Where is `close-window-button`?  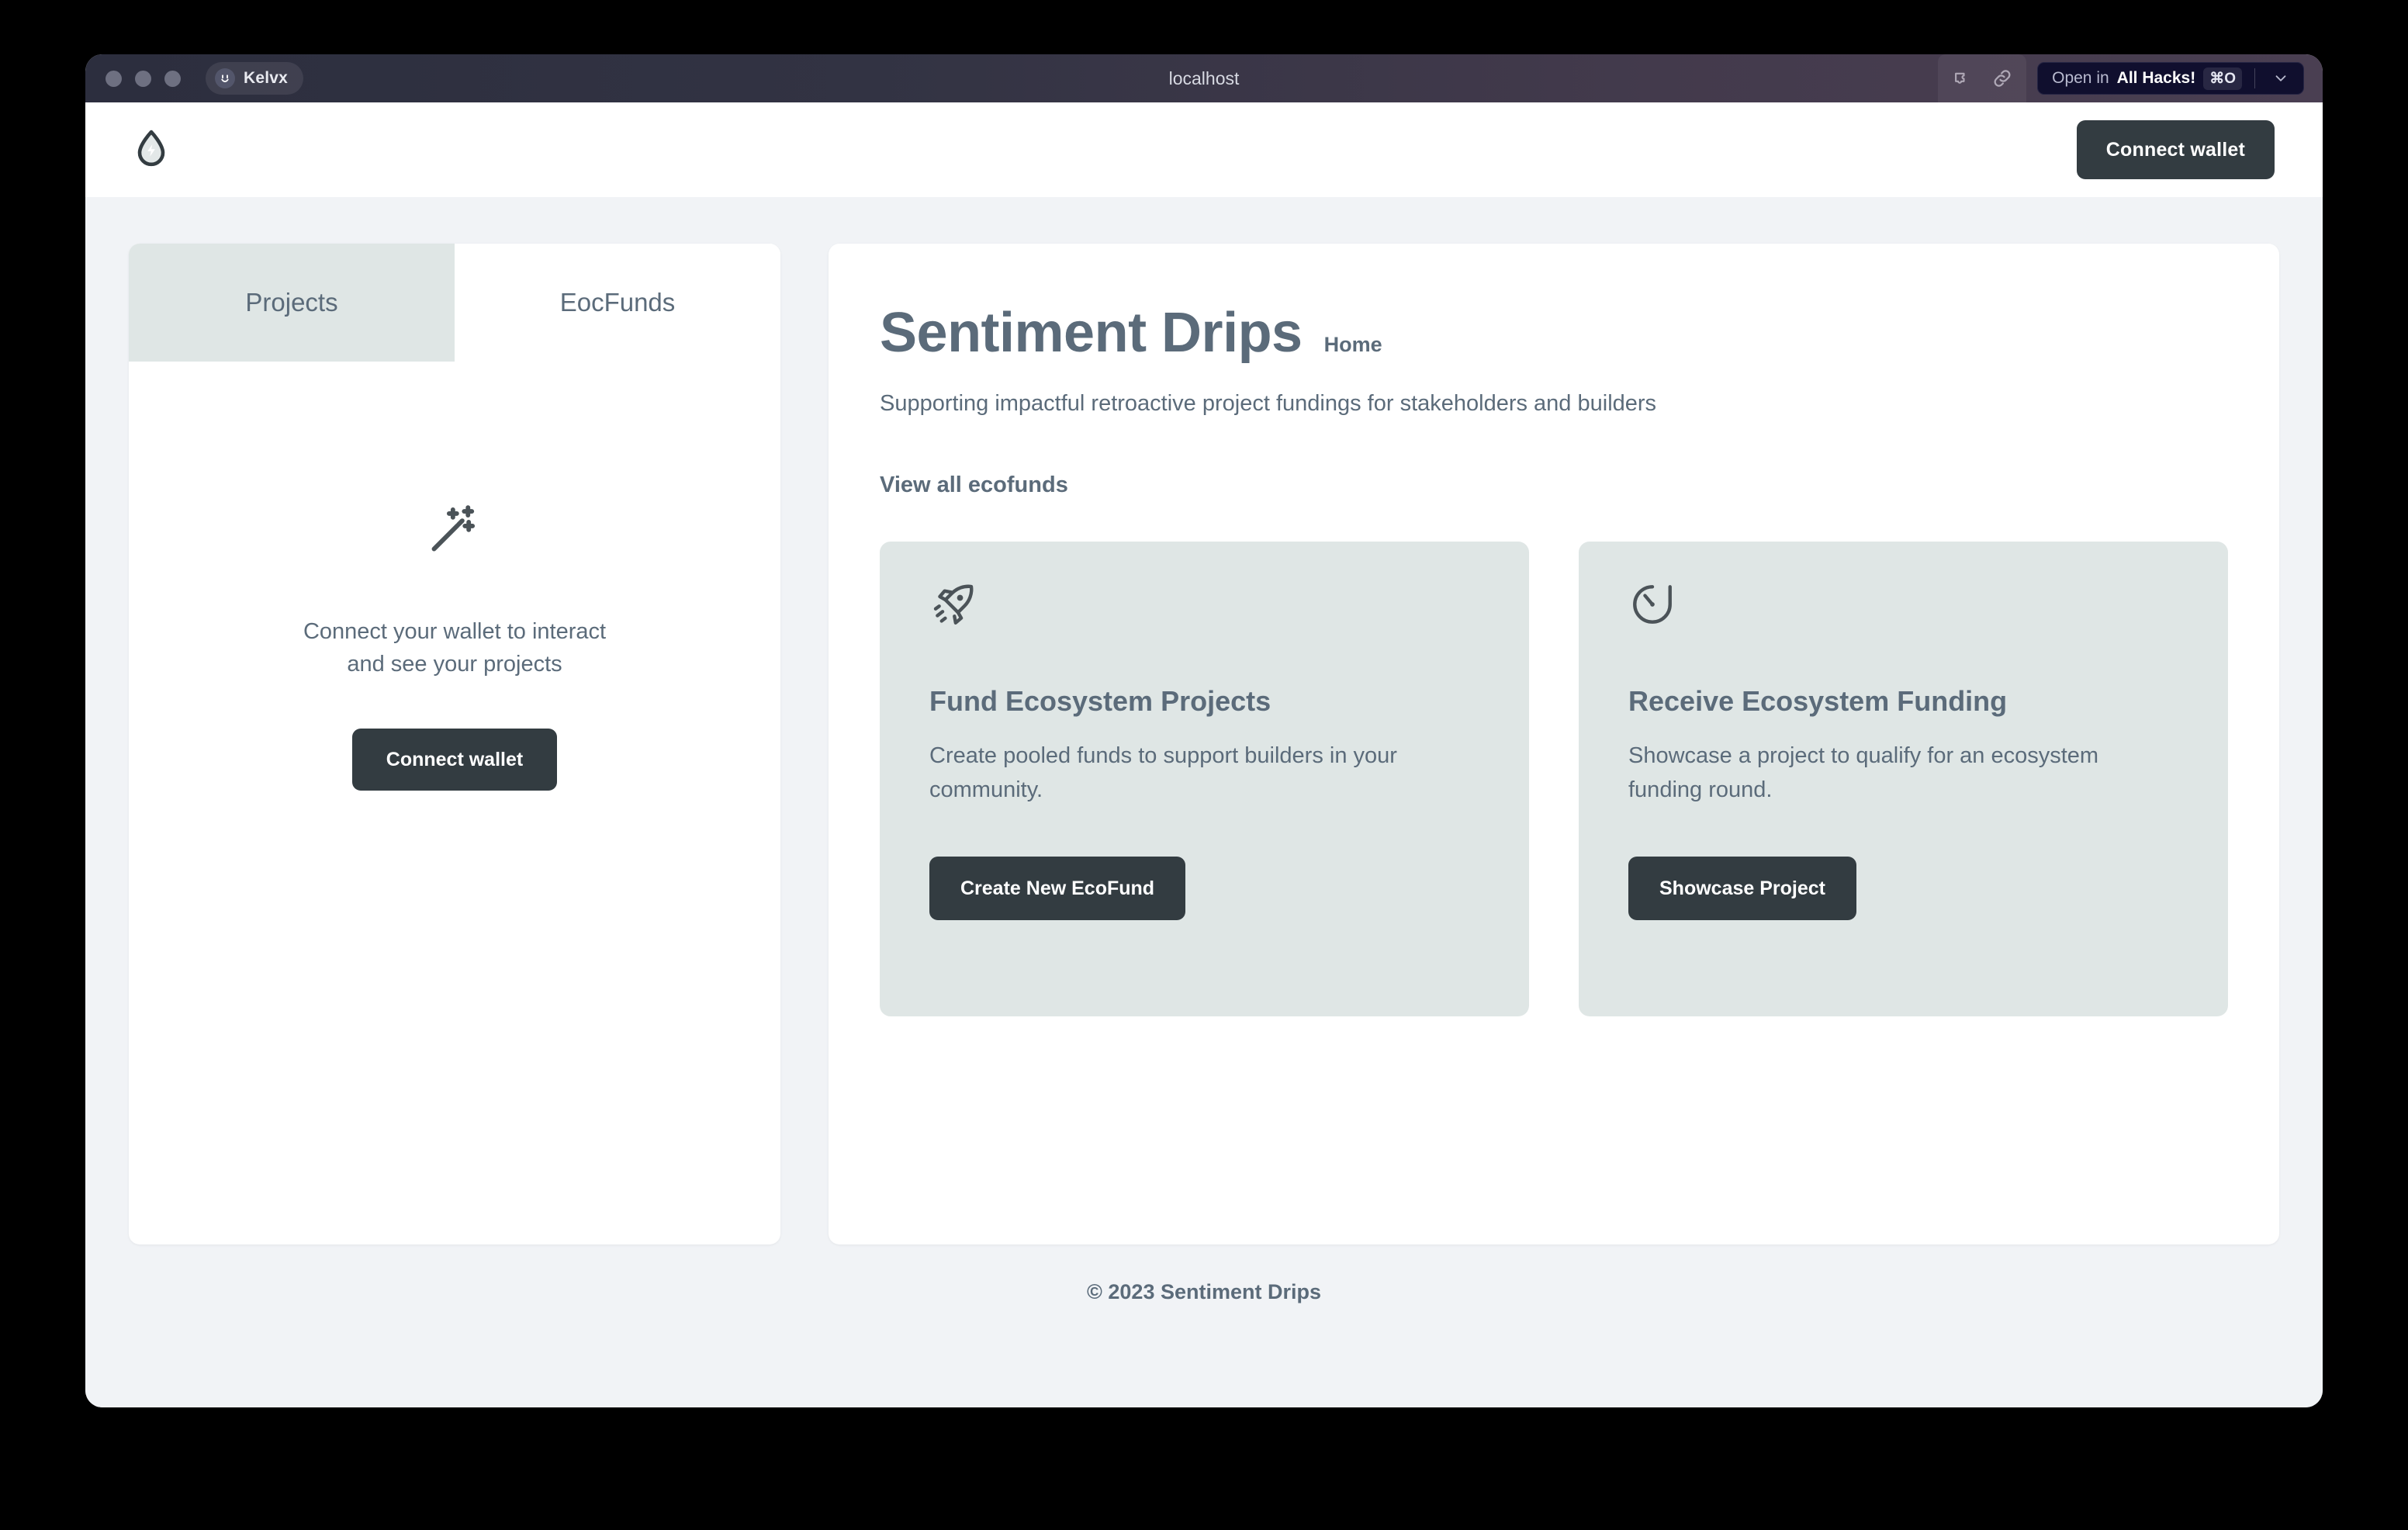 close-window-button is located at coordinates (114, 79).